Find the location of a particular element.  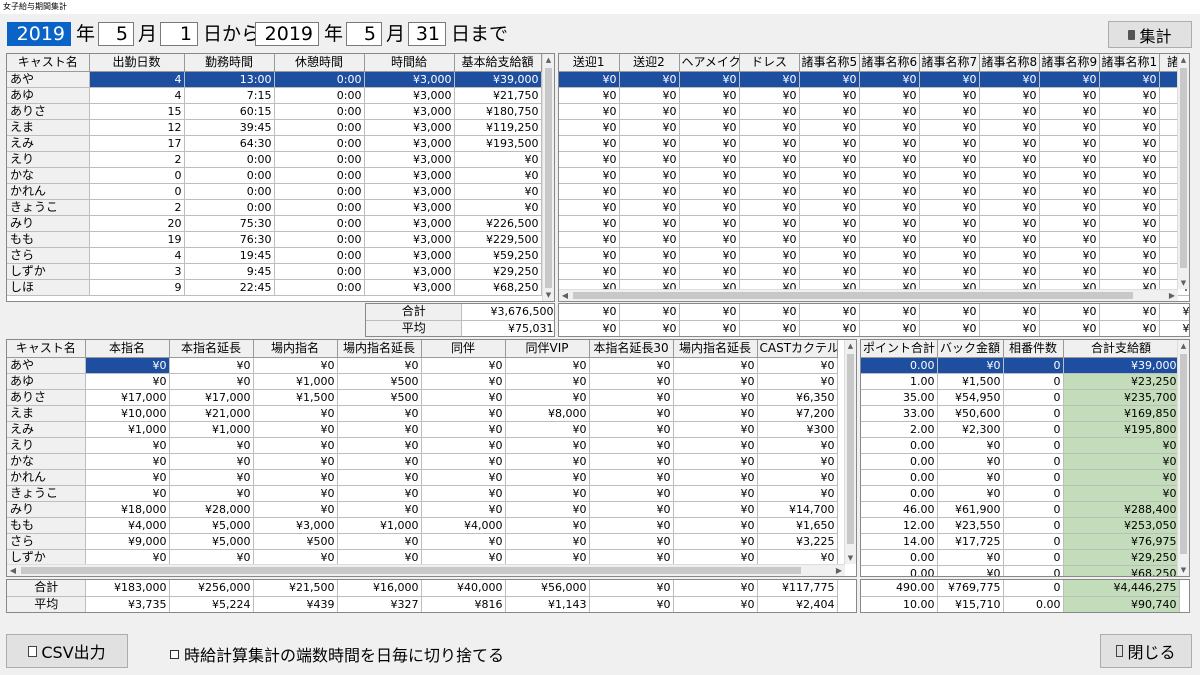

table-row: ¥0¥0¥0¥0¥0¥0¥0¥0¥0¥0¥0 is located at coordinates (874, 175).